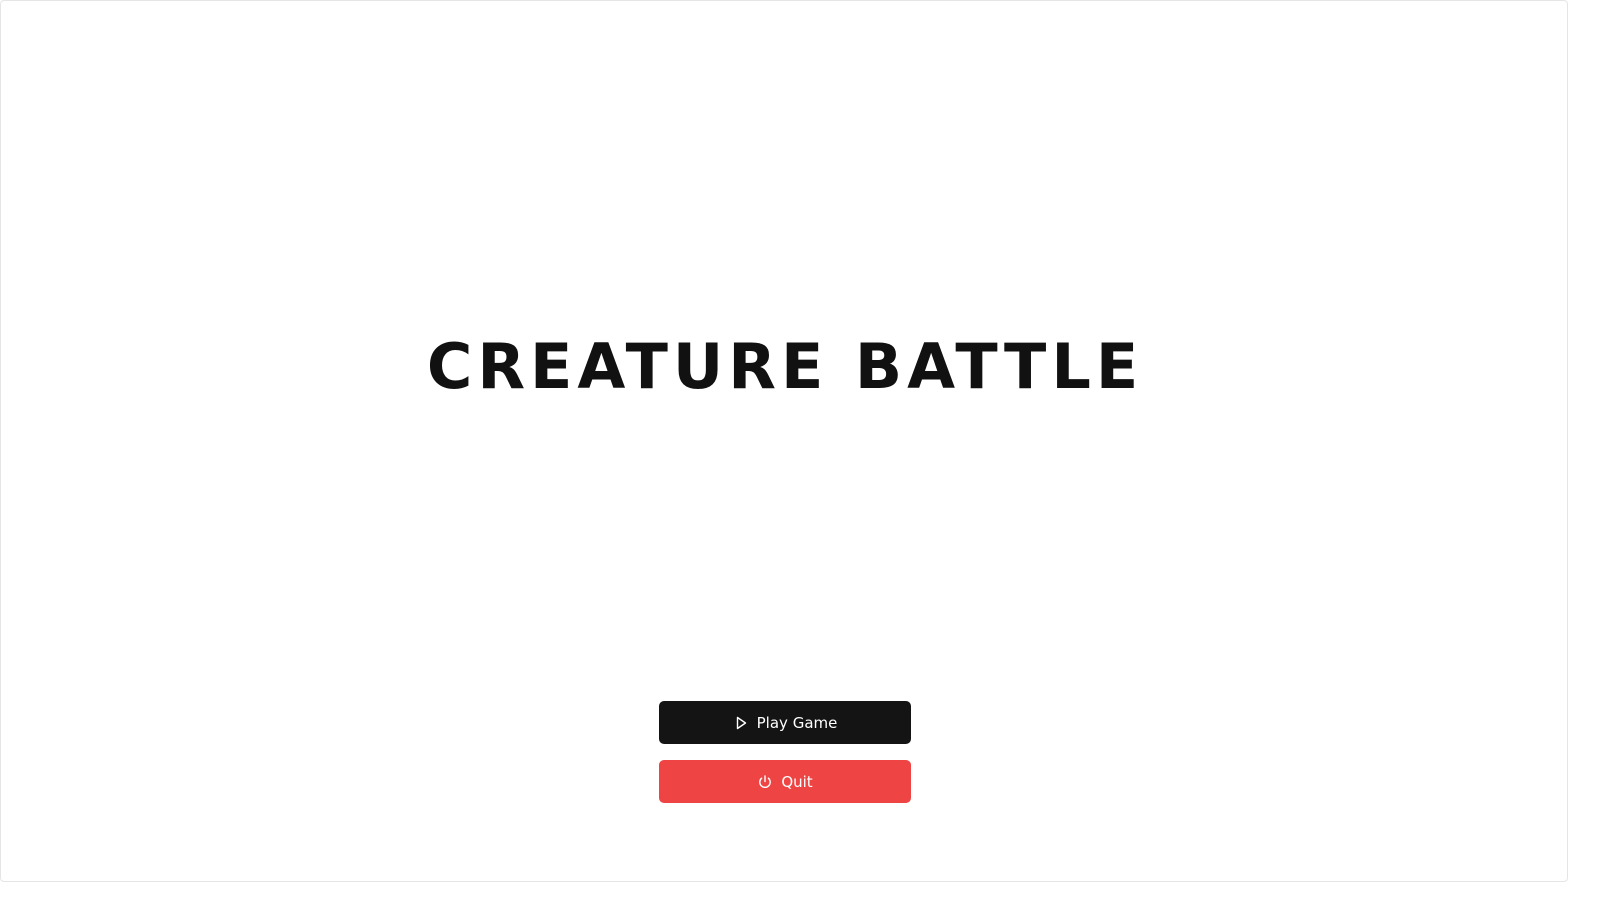 The height and width of the screenshot is (900, 1600). I want to click on play-game-button: Play Game, so click(785, 722).